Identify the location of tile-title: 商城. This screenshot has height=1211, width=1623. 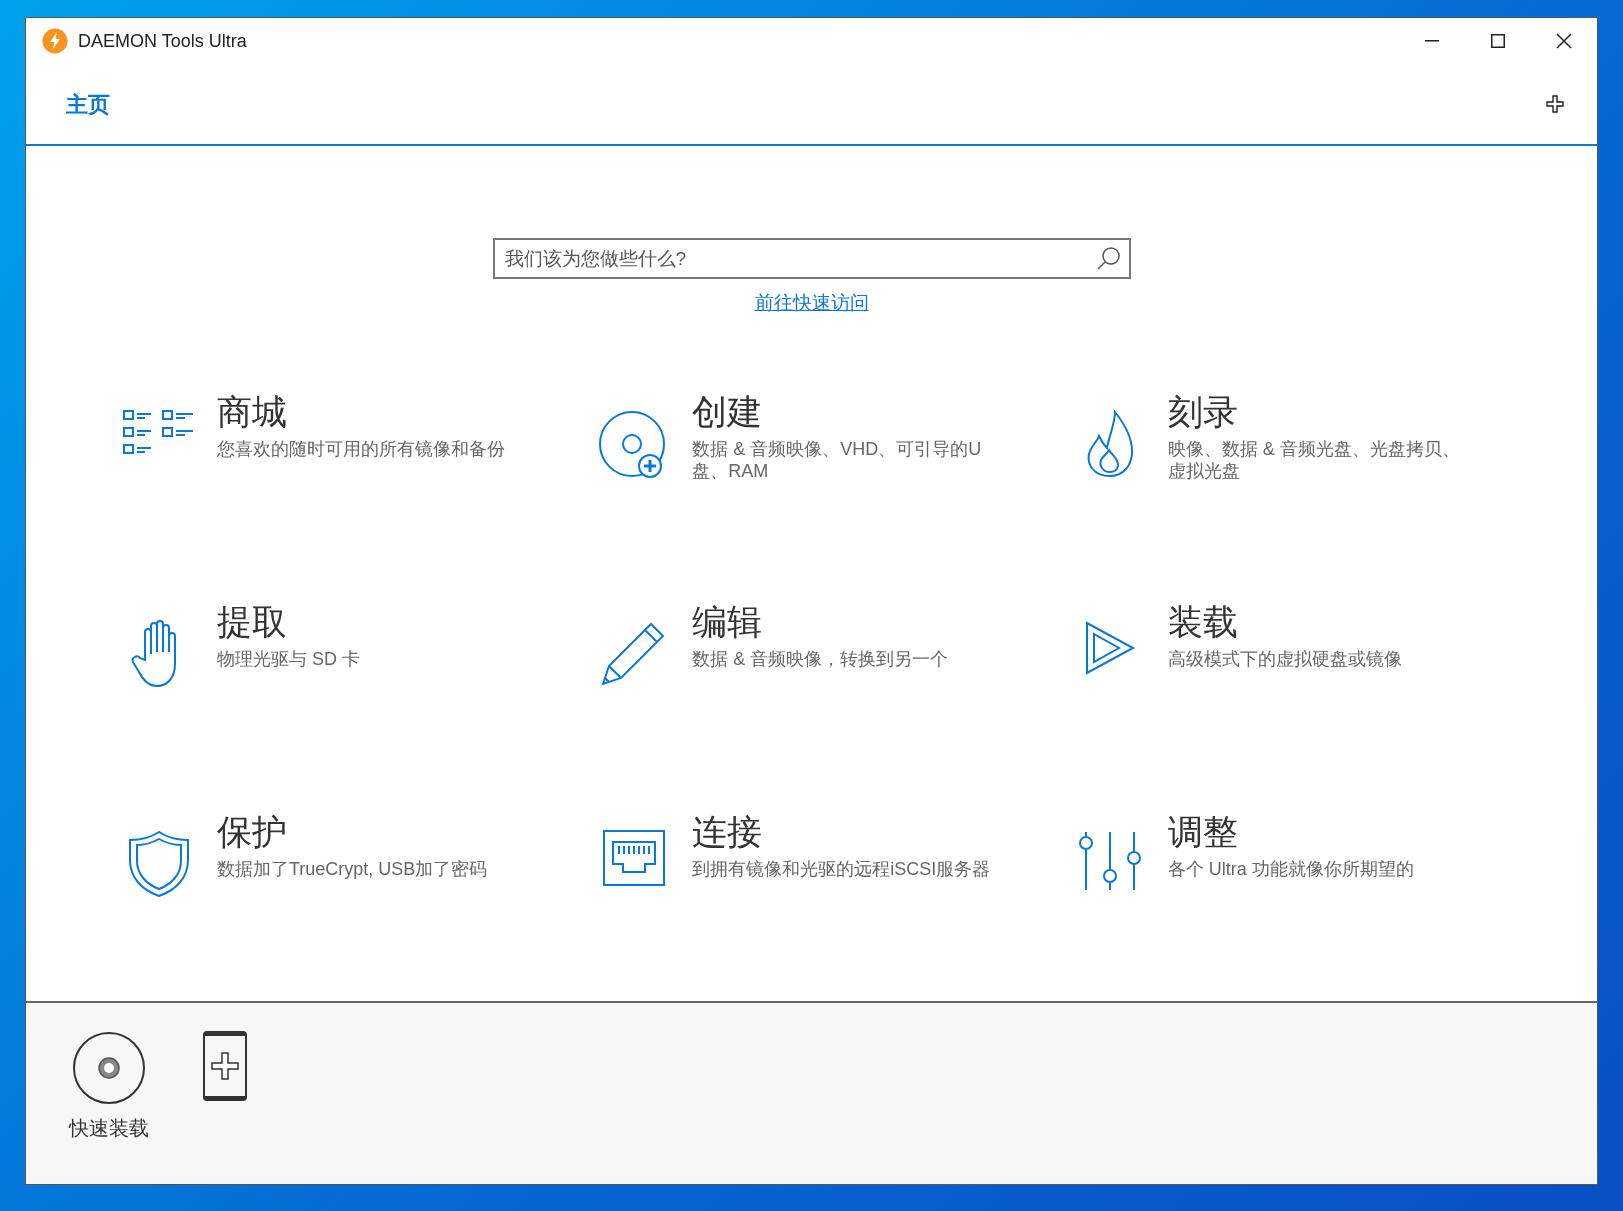
(361, 411).